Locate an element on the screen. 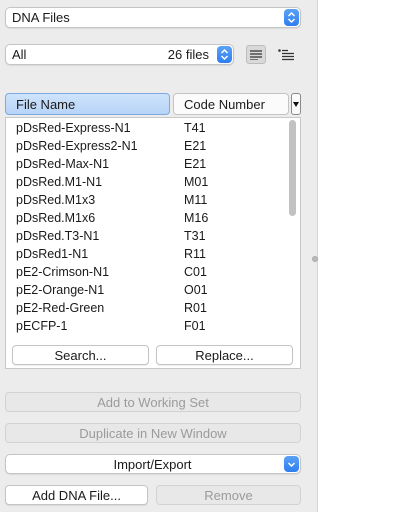  import-export-popup: Import/Export is located at coordinates (153, 464).